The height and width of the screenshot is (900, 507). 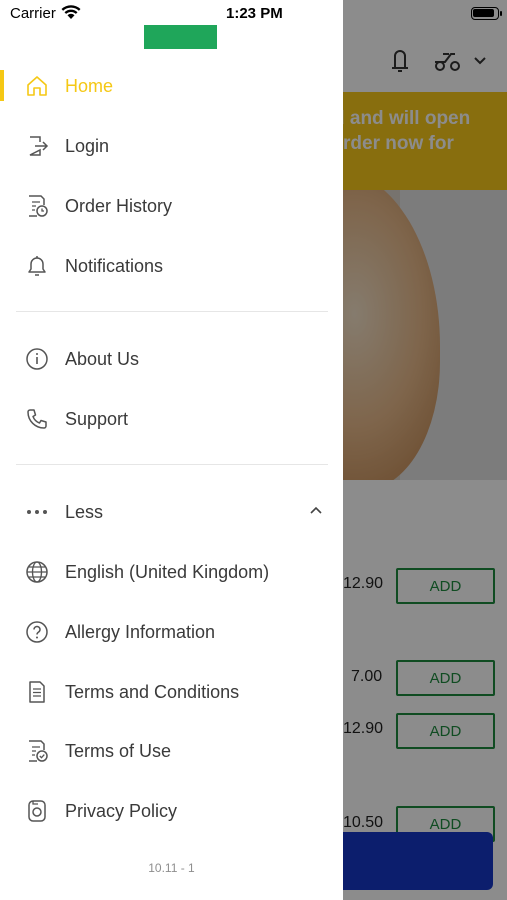 I want to click on menu-item-label: Notifications, so click(x=114, y=265).